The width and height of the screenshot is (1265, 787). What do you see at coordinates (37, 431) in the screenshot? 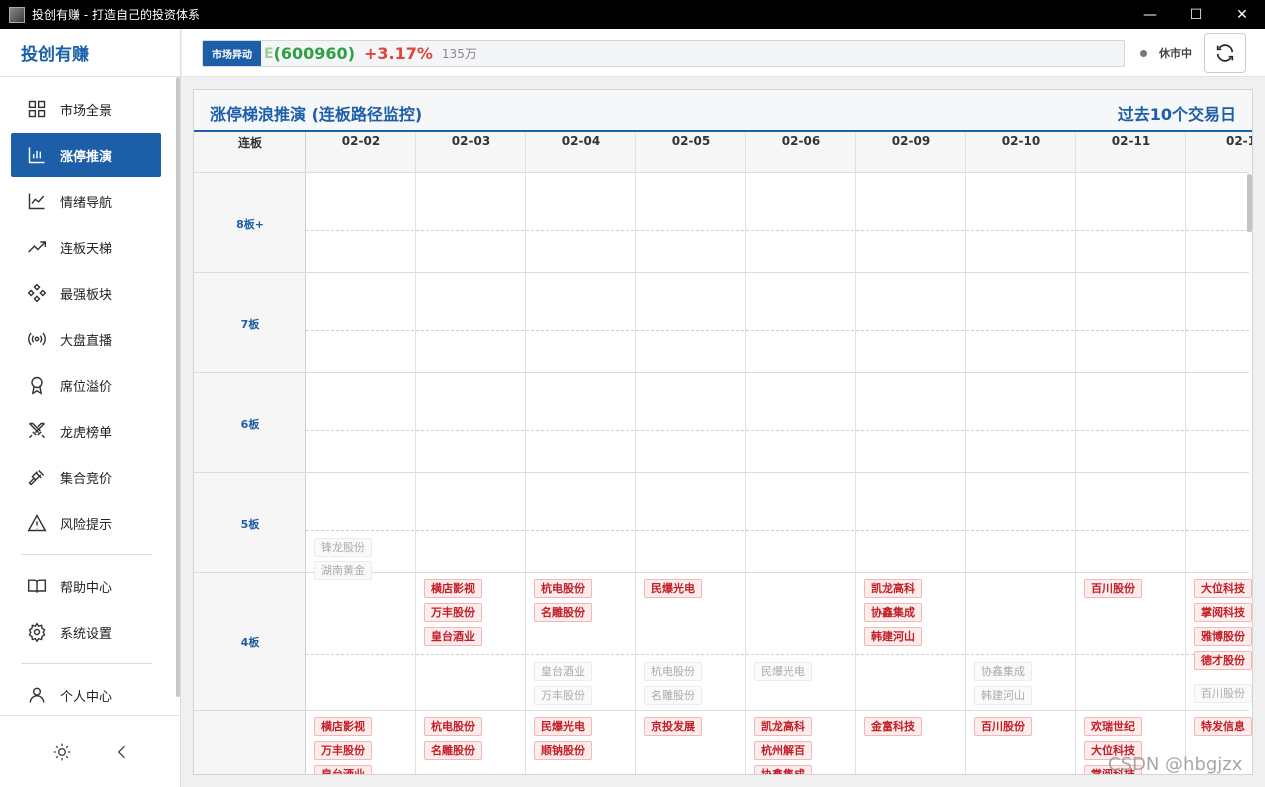
I see `swords-icon` at bounding box center [37, 431].